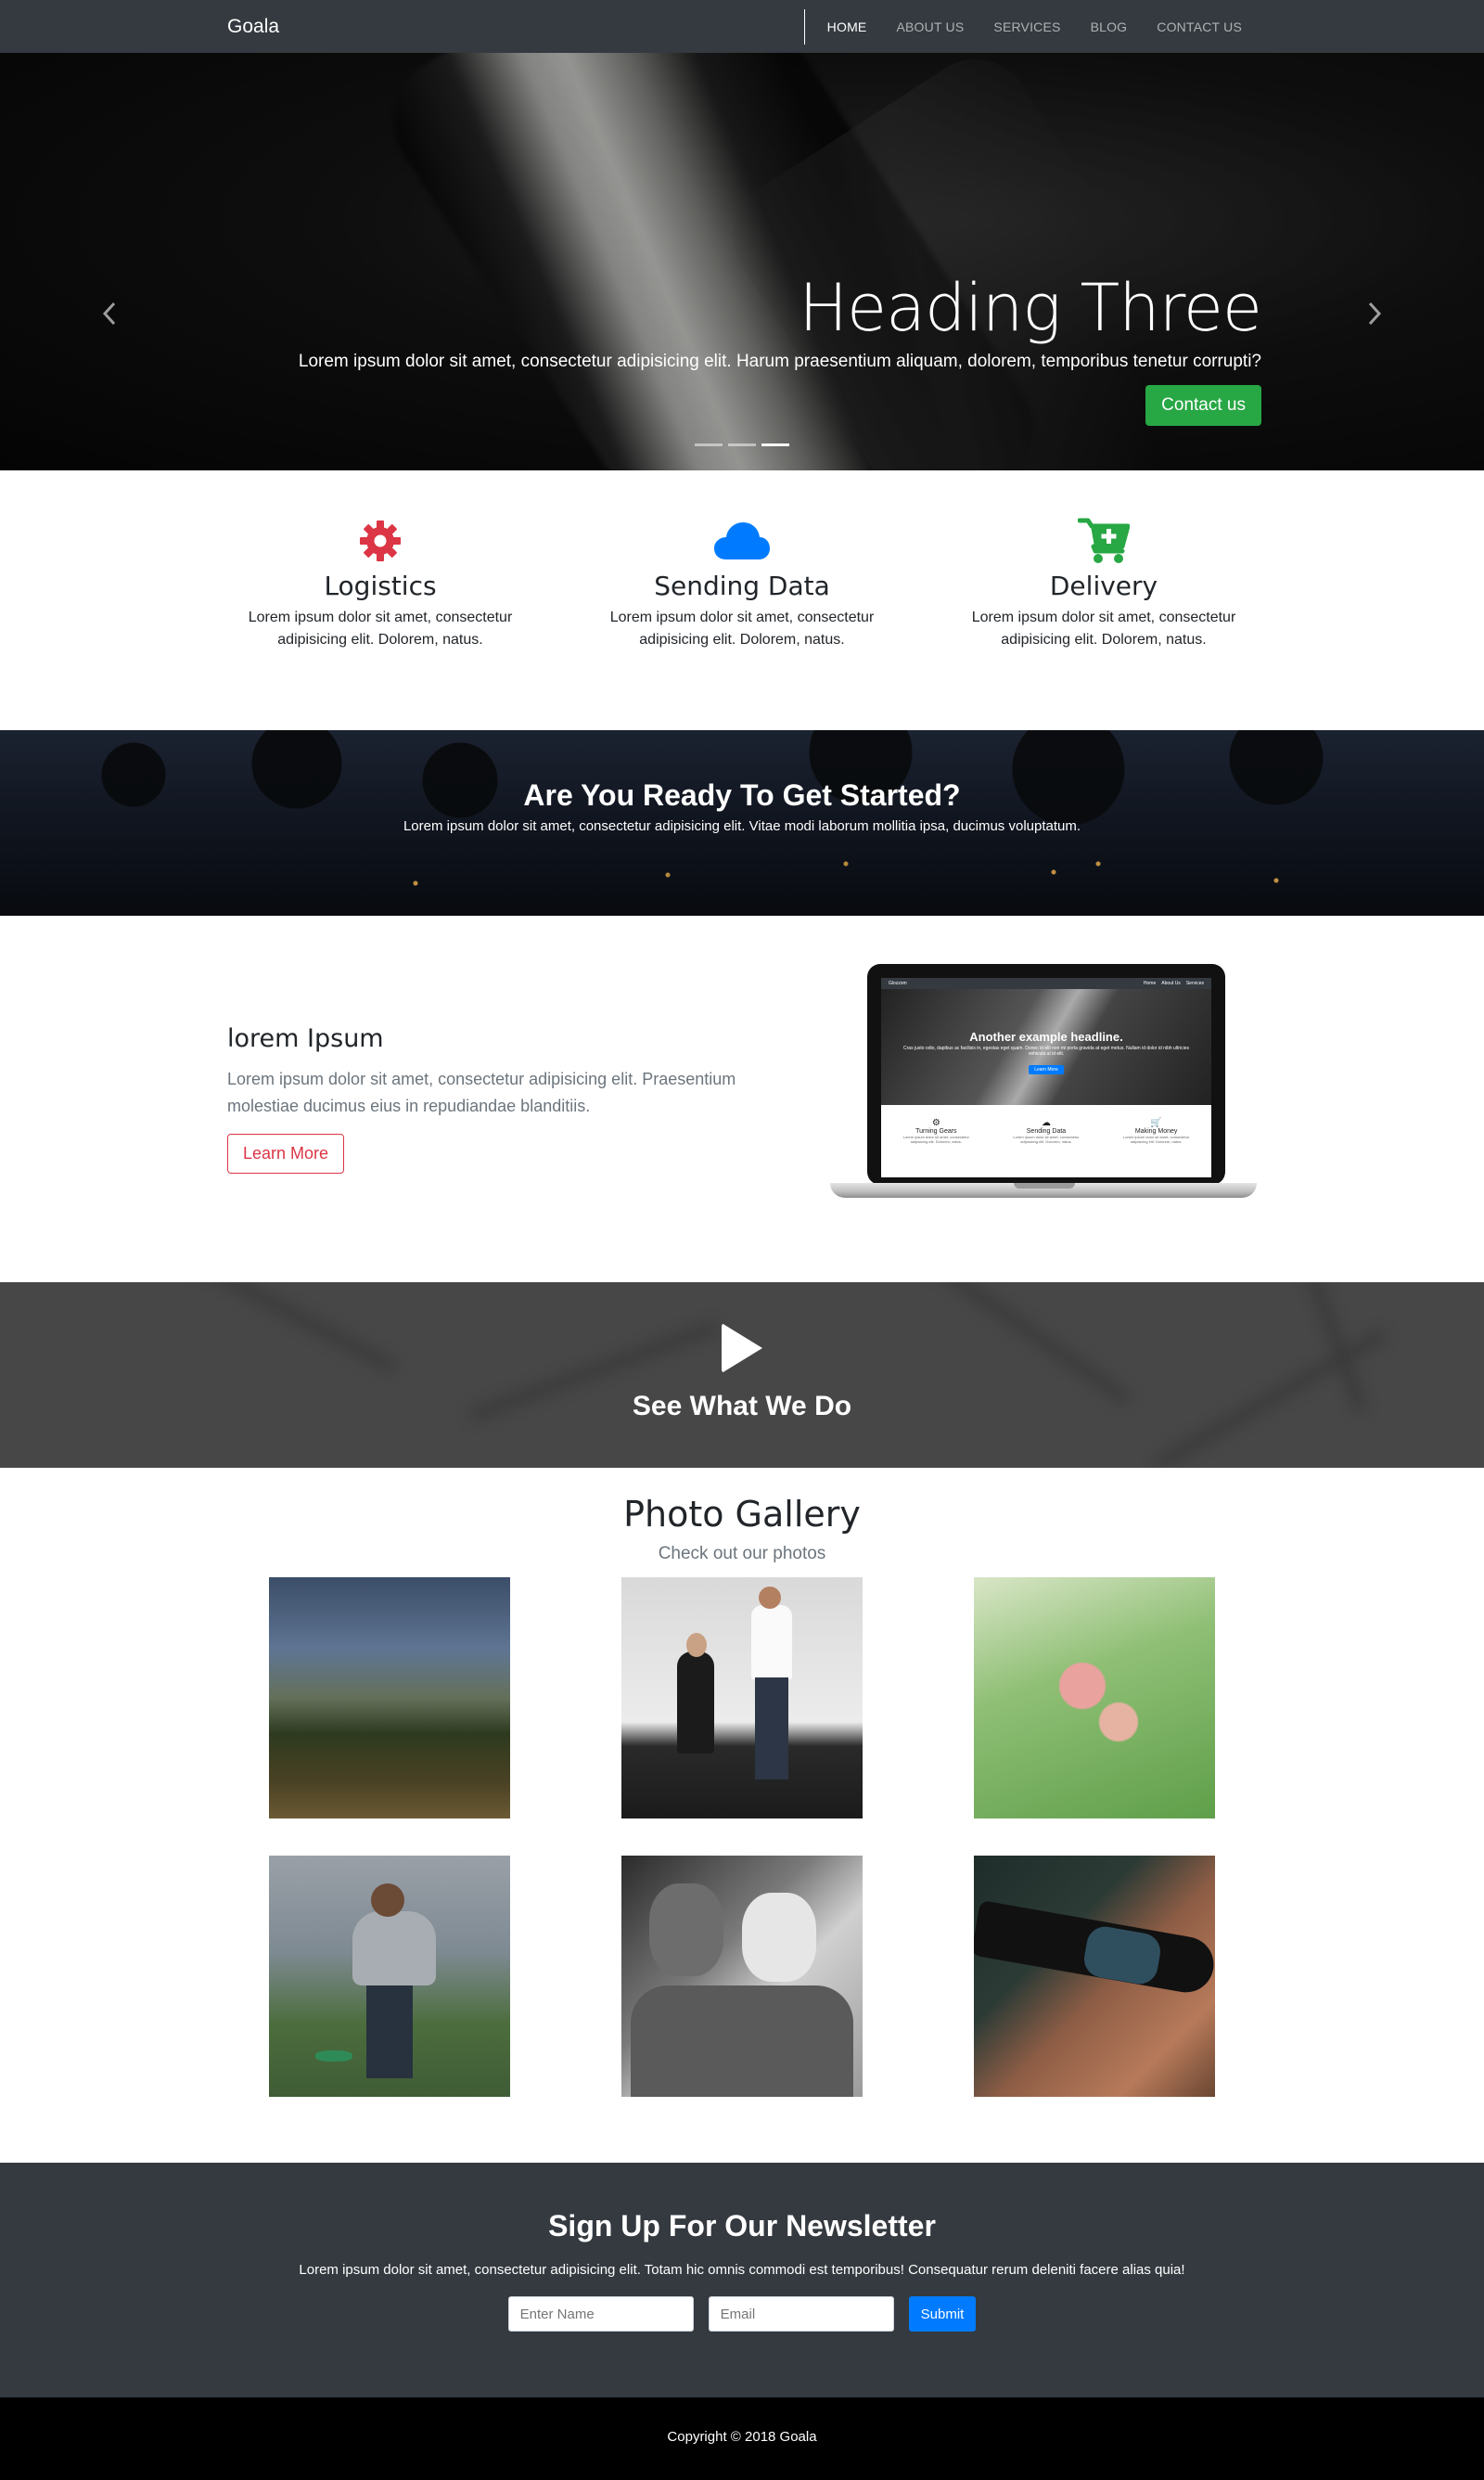  I want to click on feature-title: Sending Data, so click(742, 586).